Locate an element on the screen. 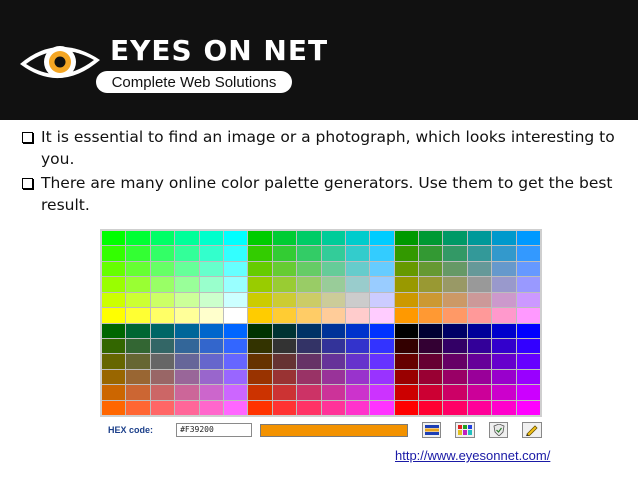 The image size is (638, 479). website-link: http://www.eyesonnet.com/ is located at coordinates (472, 455).